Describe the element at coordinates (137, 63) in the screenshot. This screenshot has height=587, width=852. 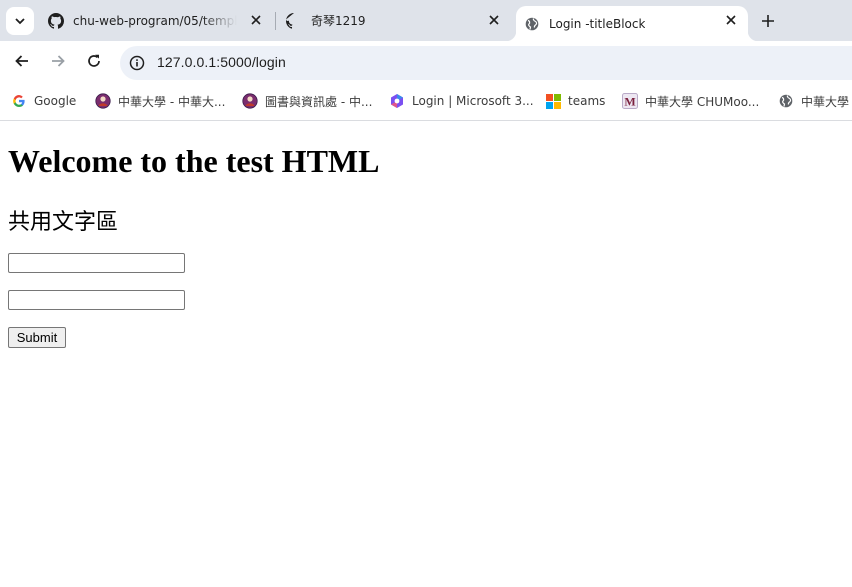
I see `site-info-icon` at that location.